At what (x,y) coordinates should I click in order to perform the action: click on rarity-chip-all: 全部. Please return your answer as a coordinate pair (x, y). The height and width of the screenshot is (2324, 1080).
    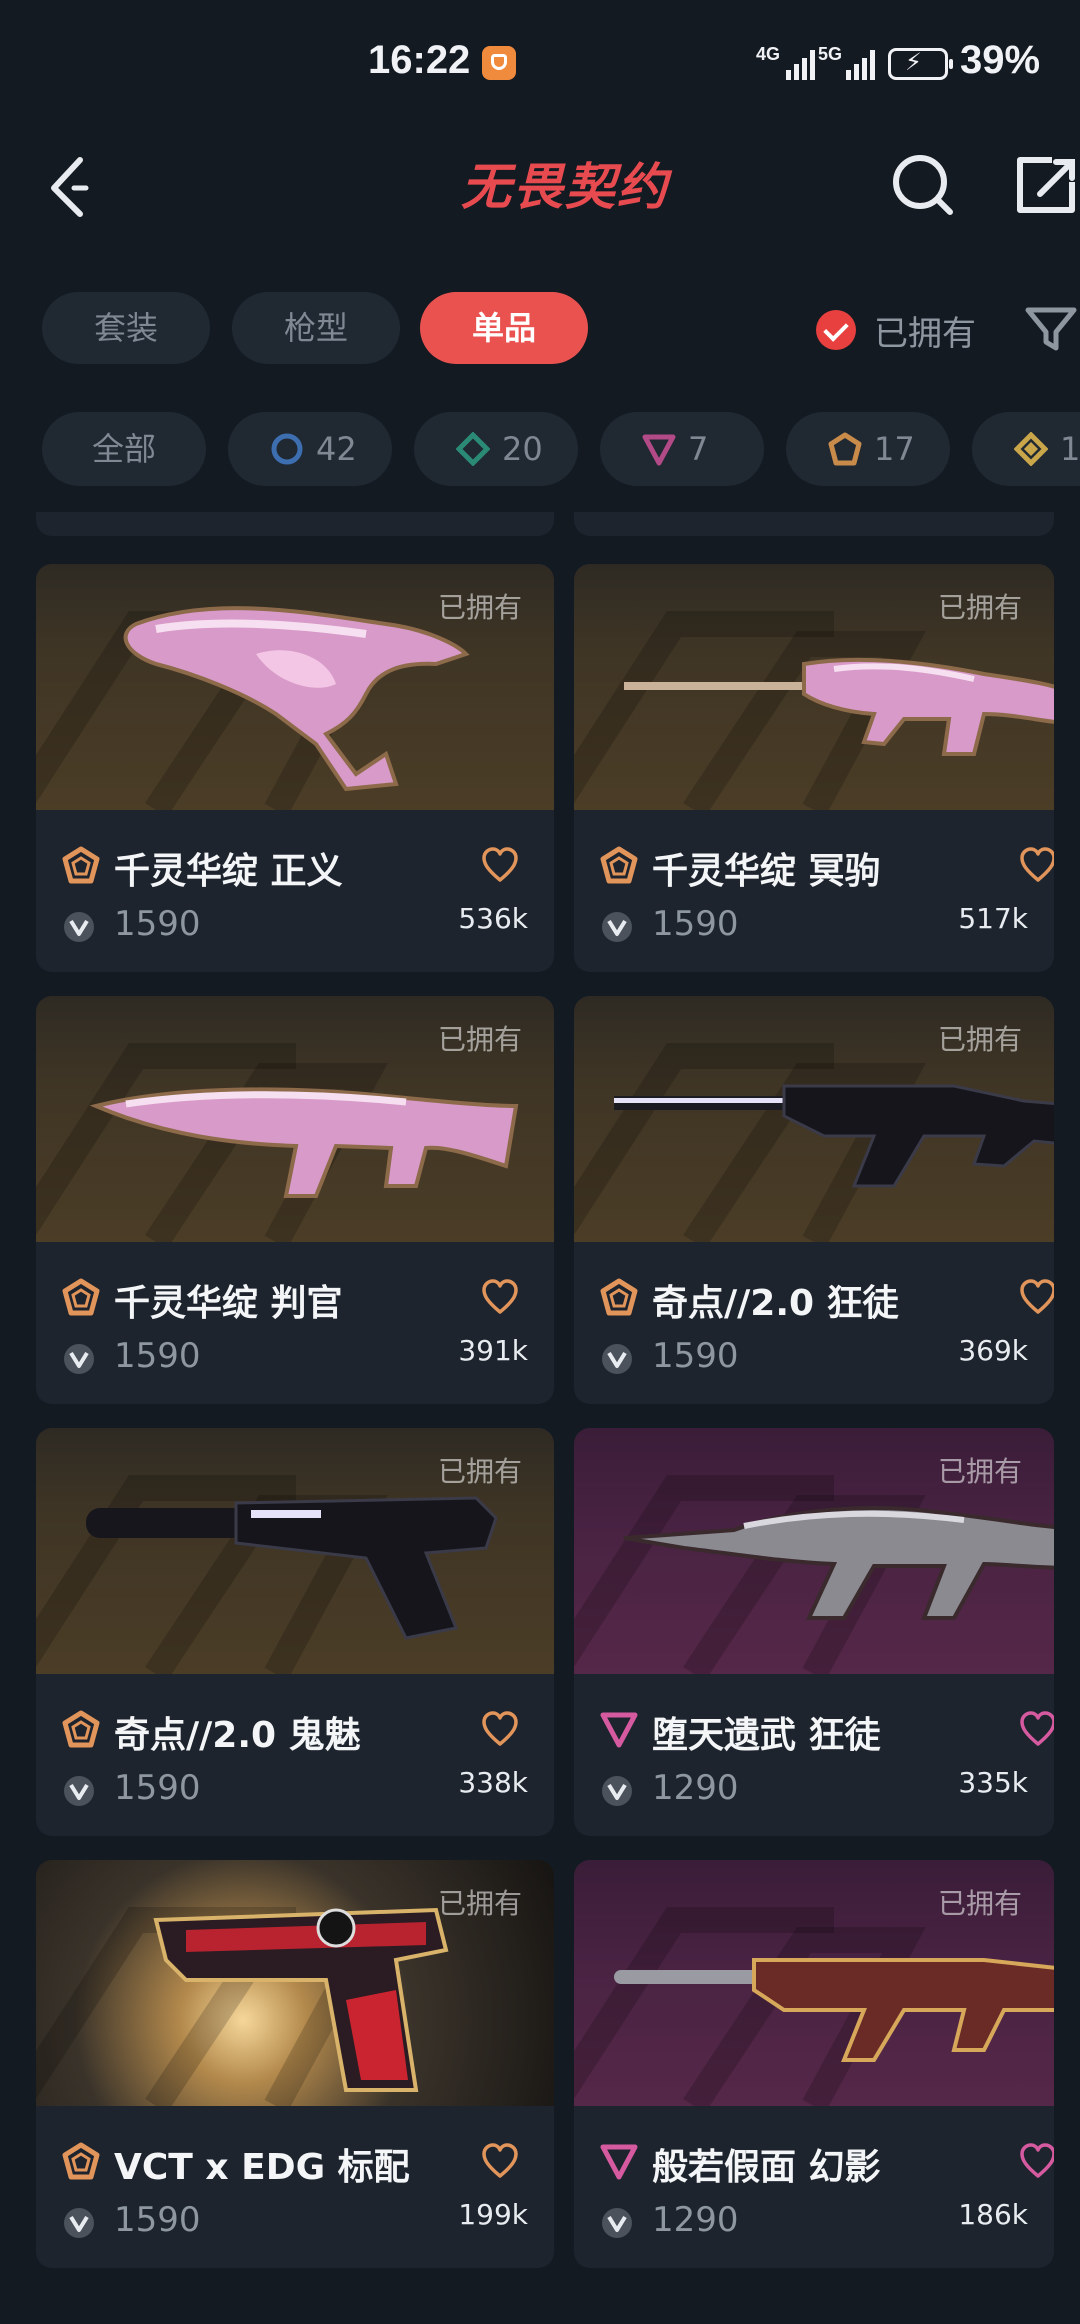
    Looking at the image, I should click on (124, 449).